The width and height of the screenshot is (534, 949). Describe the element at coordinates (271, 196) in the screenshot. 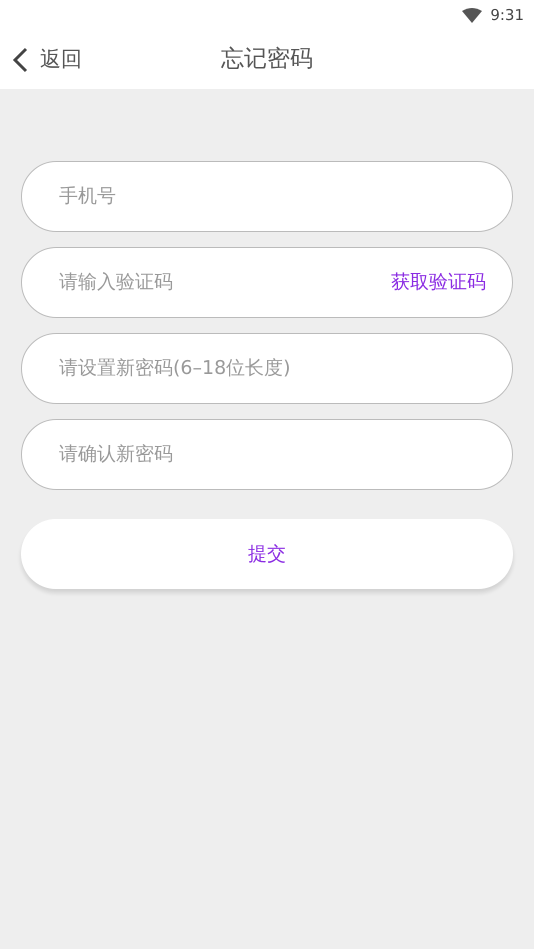

I see `text-input: 手机号` at that location.